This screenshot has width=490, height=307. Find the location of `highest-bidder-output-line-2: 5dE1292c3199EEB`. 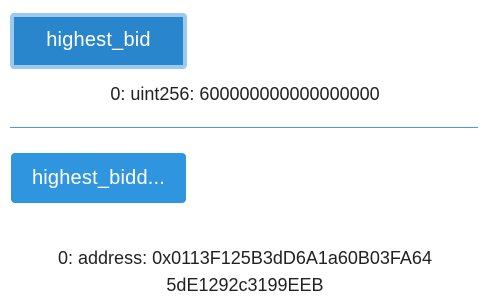

highest-bidder-output-line-2: 5dE1292c3199EEB is located at coordinates (245, 285).